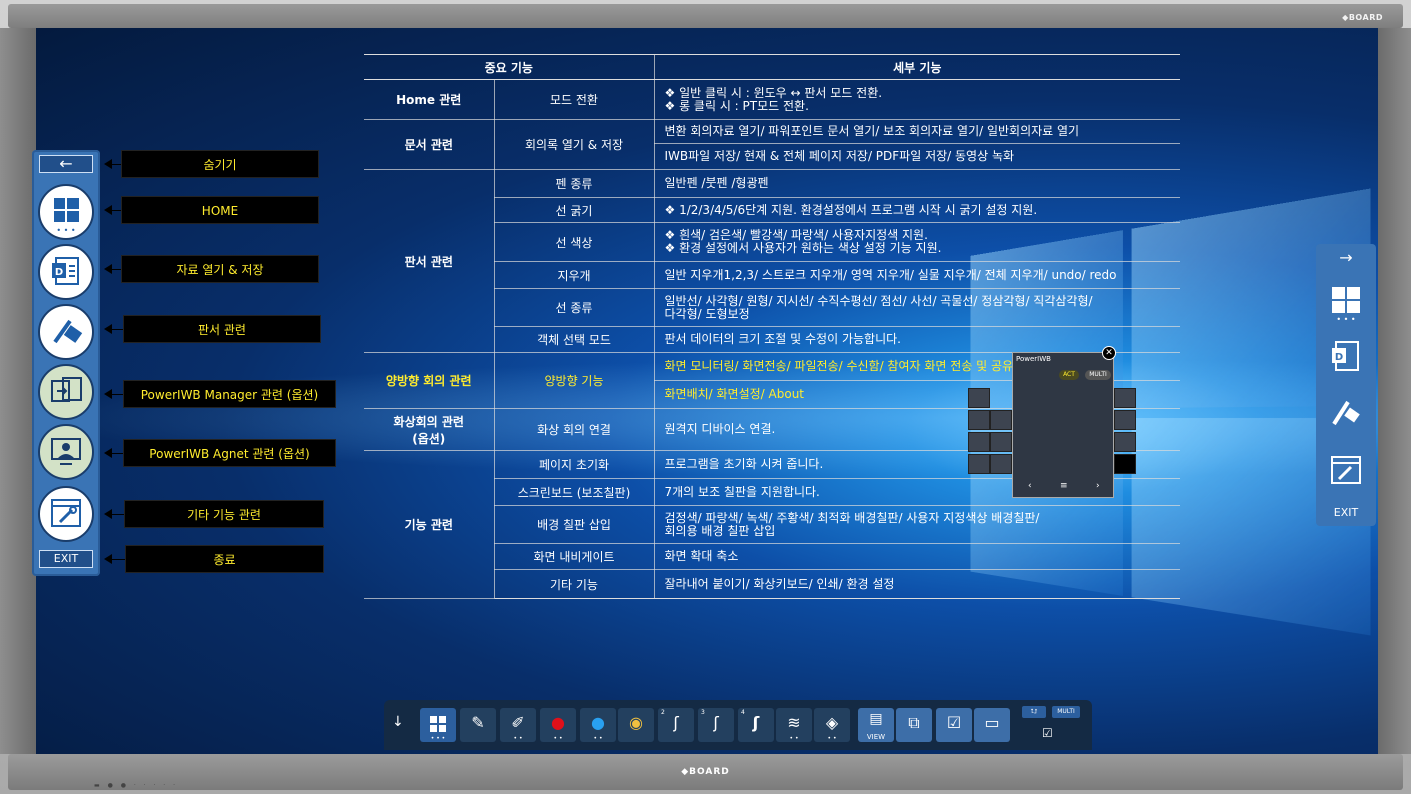  What do you see at coordinates (66, 559) in the screenshot?
I see `exit-button: EXIT` at bounding box center [66, 559].